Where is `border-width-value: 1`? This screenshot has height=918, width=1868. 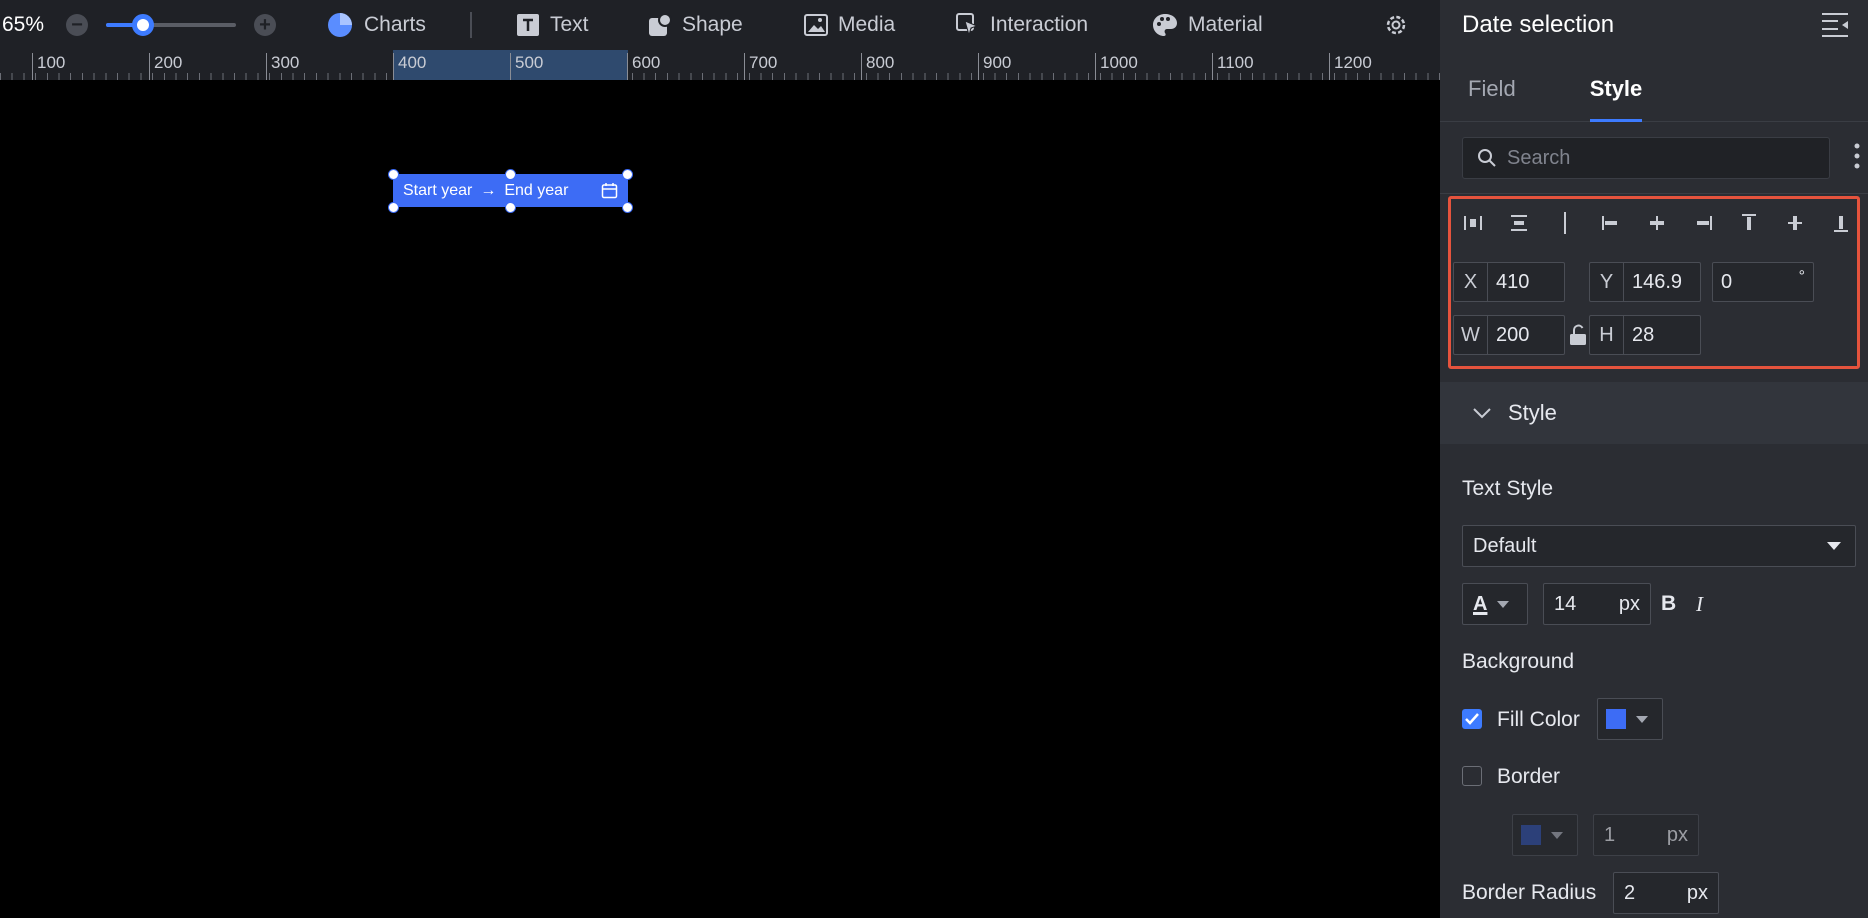 border-width-value: 1 is located at coordinates (1610, 834).